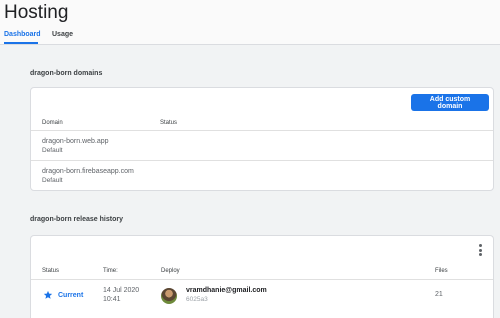  Describe the element at coordinates (250, 22) in the screenshot. I see `page-header: Hosting Dashboard Usage` at that location.